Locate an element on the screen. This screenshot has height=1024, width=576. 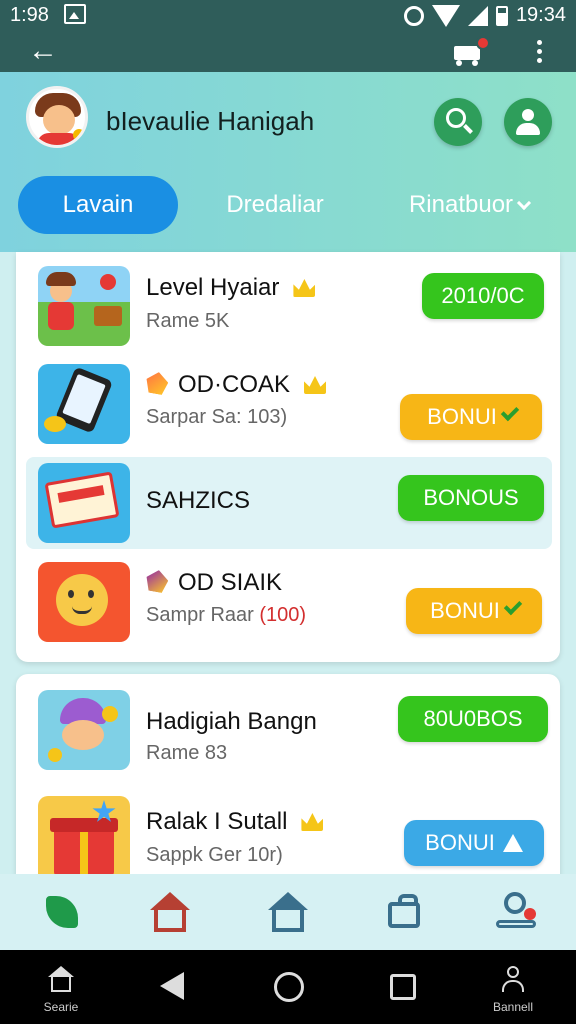
gallery-icon is located at coordinates (75, 14).